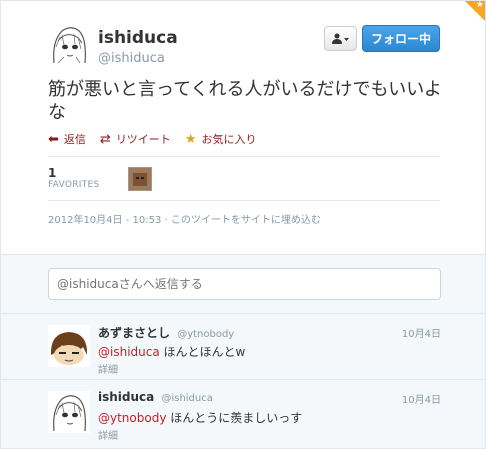 The image size is (486, 449). What do you see at coordinates (155, 397) in the screenshot?
I see `reply-author: ishiduca @ishiduca` at bounding box center [155, 397].